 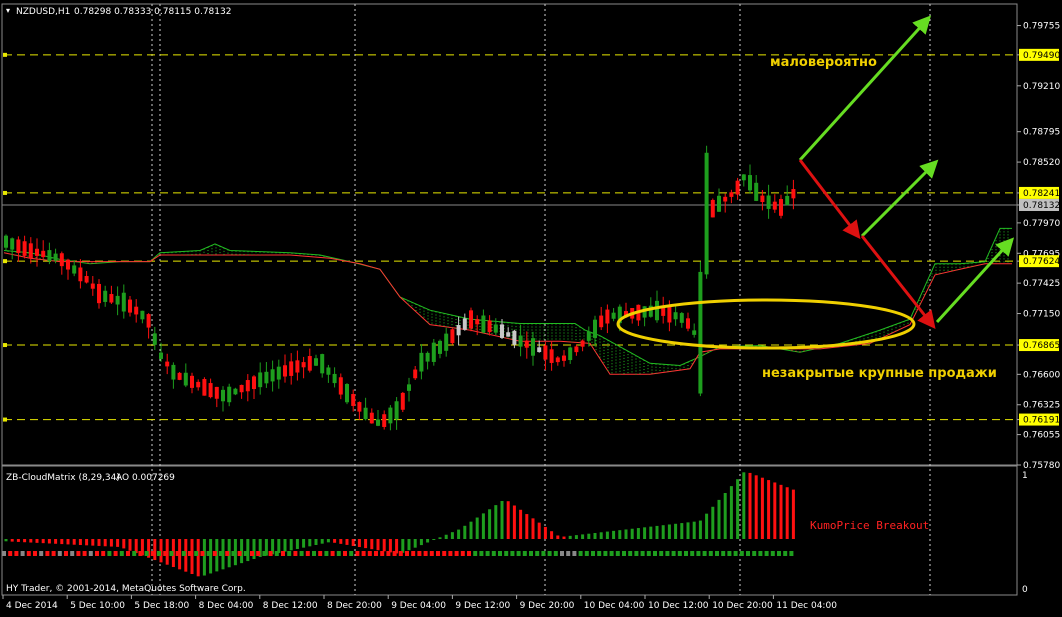 I want to click on chart-menu-icon: ▾, so click(x=8, y=10).